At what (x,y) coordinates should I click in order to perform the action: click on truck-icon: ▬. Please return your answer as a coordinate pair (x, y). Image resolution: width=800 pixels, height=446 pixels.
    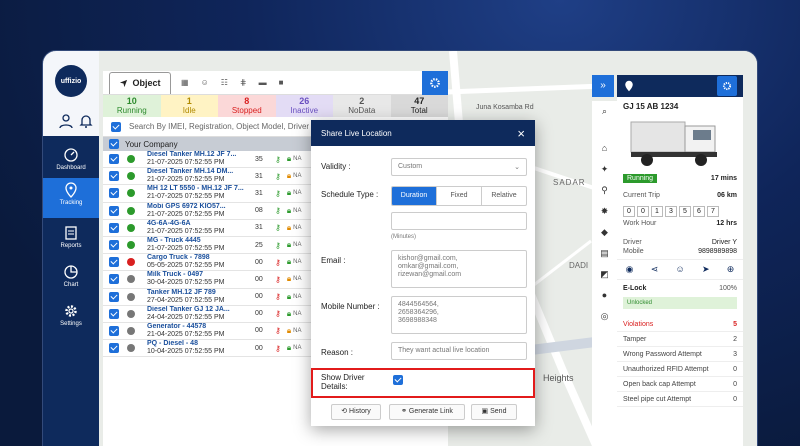
    Looking at the image, I should click on (263, 82).